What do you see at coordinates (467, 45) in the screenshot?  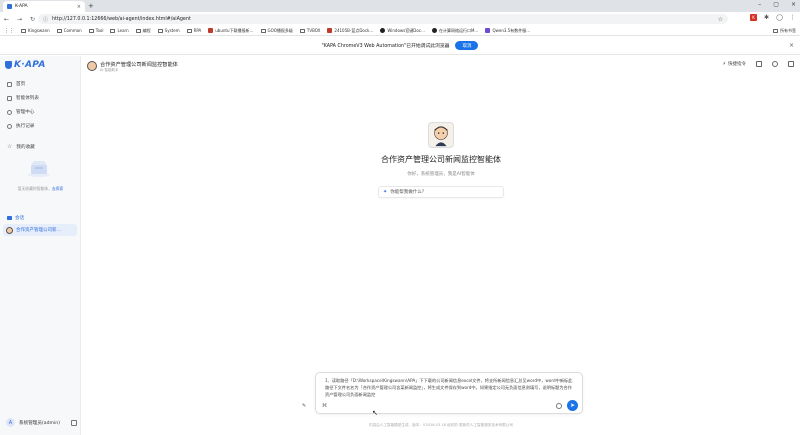 I see `infobar-cancel-button: 取消` at bounding box center [467, 45].